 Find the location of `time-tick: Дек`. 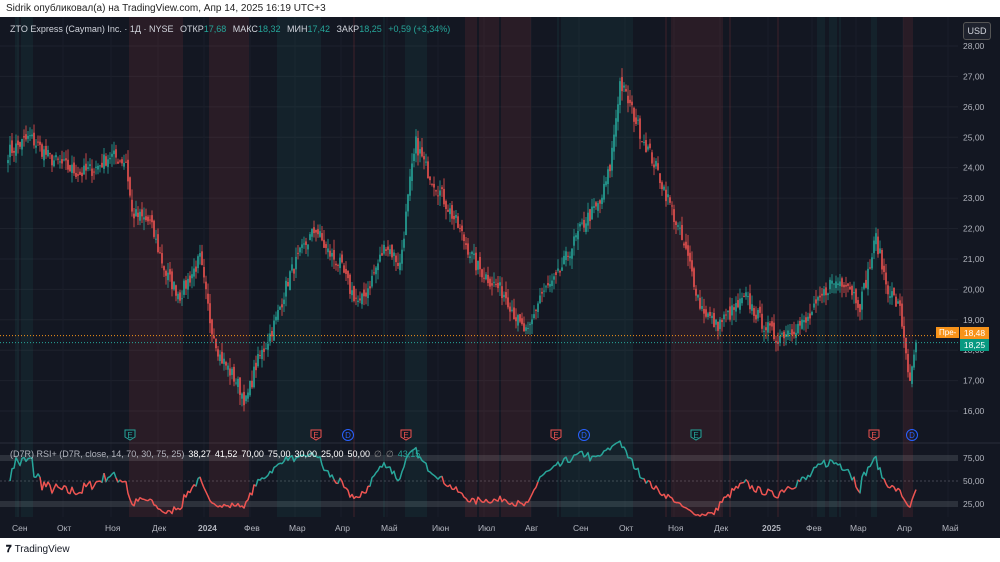

time-tick: Дек is located at coordinates (159, 528).